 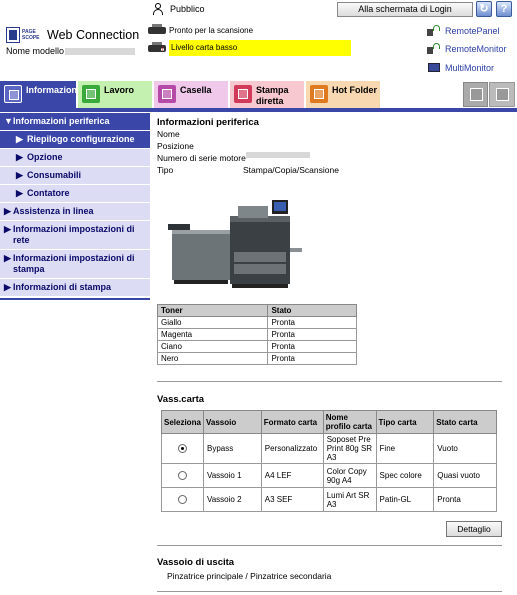 What do you see at coordinates (157, 48) in the screenshot?
I see `printer-warning-icon: !` at bounding box center [157, 48].